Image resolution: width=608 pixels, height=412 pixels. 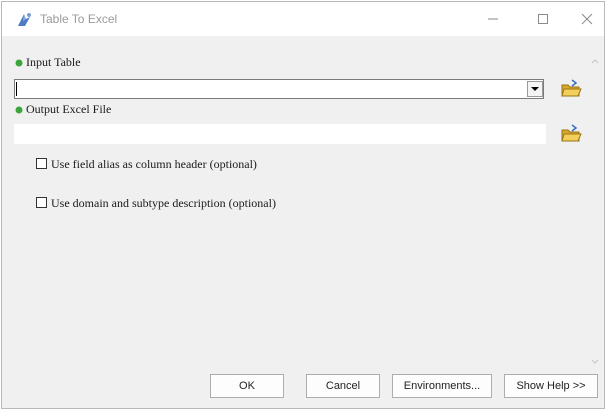 What do you see at coordinates (303, 19) in the screenshot?
I see `title-bar: Table To Excel` at bounding box center [303, 19].